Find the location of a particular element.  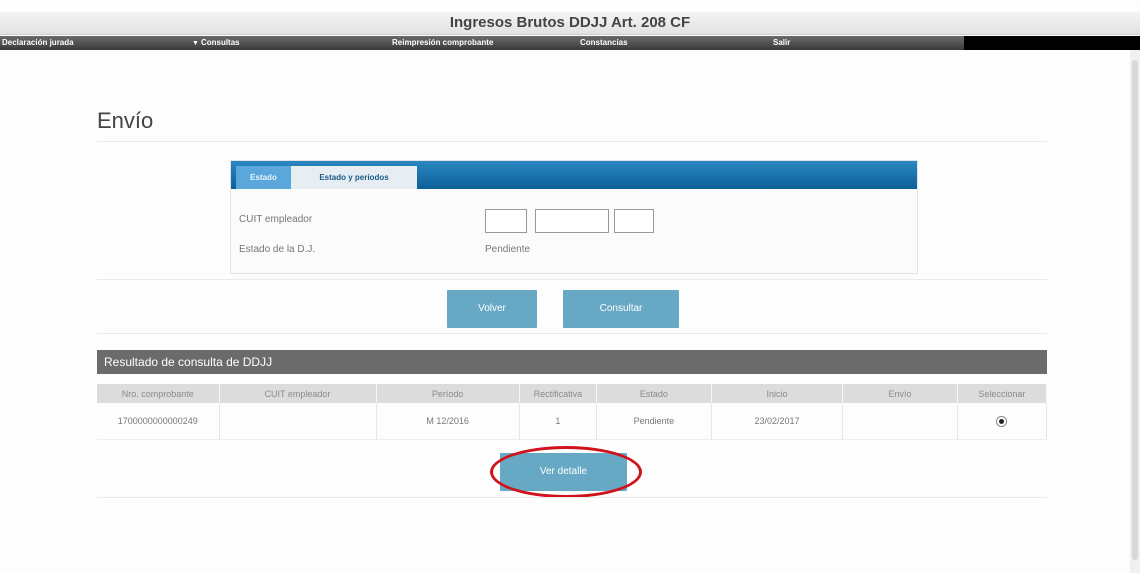

cell-estado: Pendiente is located at coordinates (654, 421).